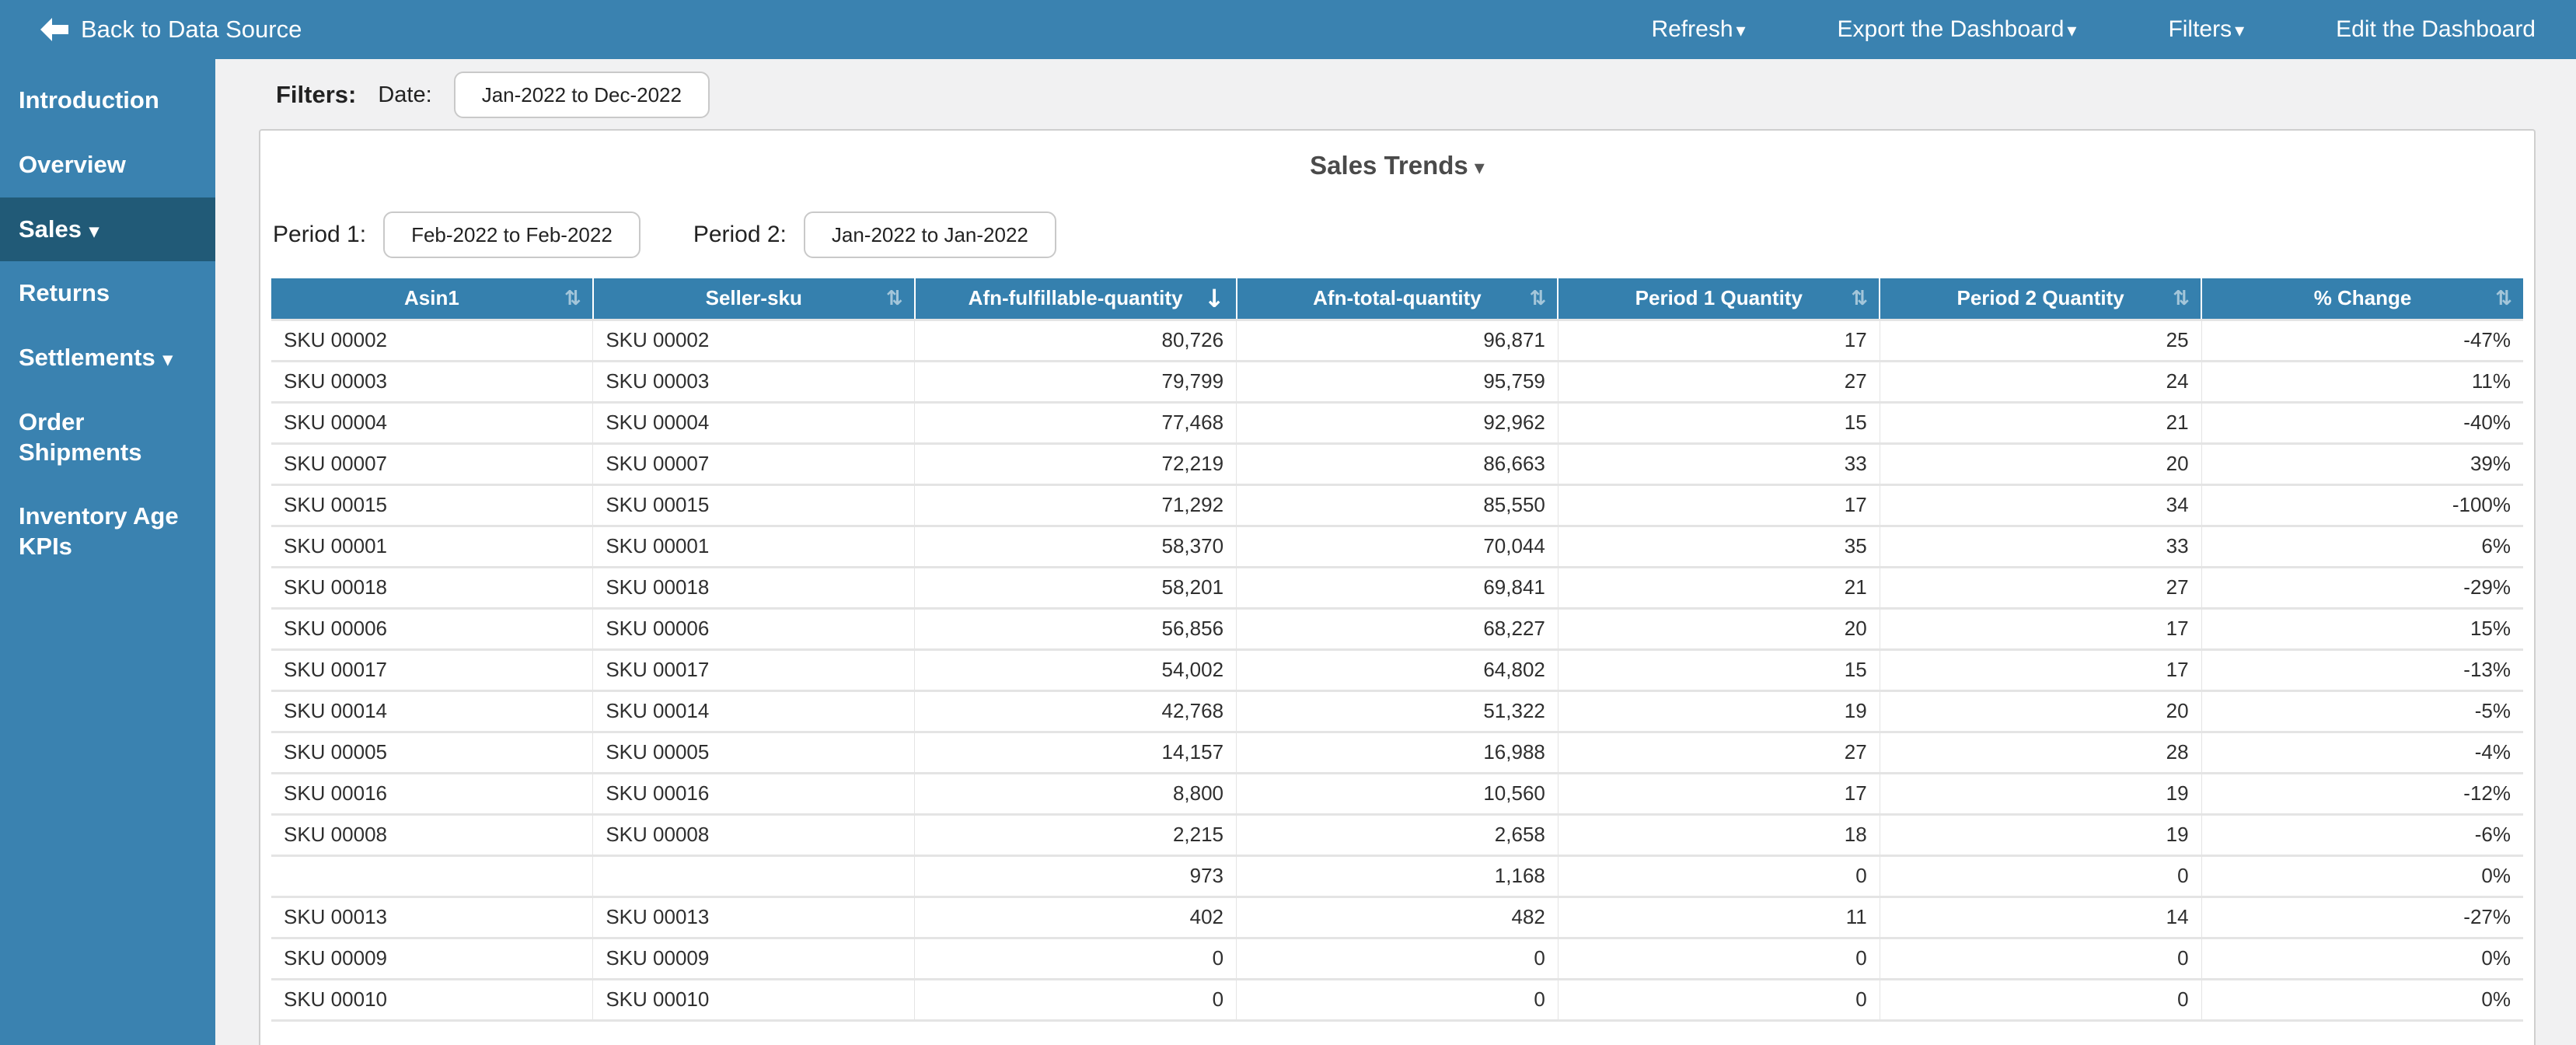 Image resolution: width=2576 pixels, height=1045 pixels. Describe the element at coordinates (1075, 547) in the screenshot. I see `table-cell: 58,370` at that location.